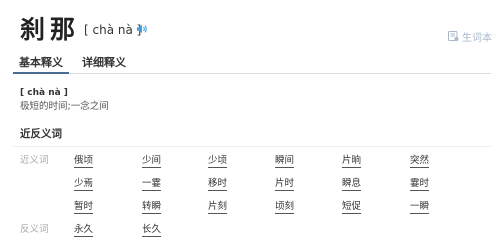 The height and width of the screenshot is (248, 499). What do you see at coordinates (352, 184) in the screenshot?
I see `synonym-link: 瞬息` at bounding box center [352, 184].